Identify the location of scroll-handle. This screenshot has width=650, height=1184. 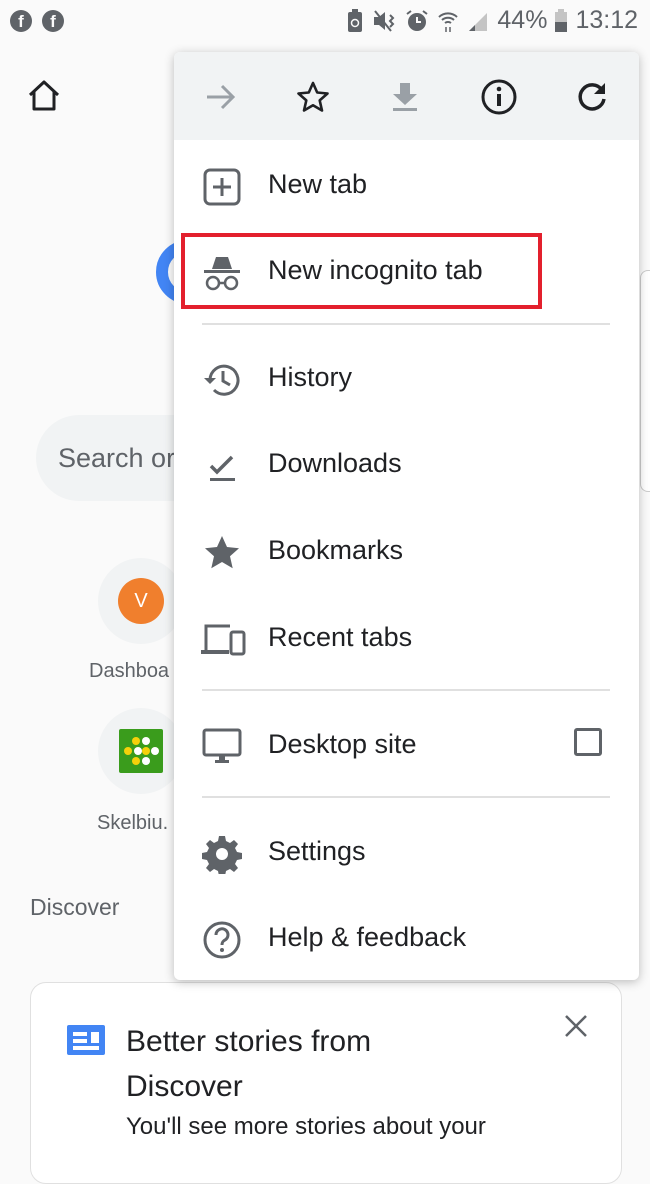
(645, 381).